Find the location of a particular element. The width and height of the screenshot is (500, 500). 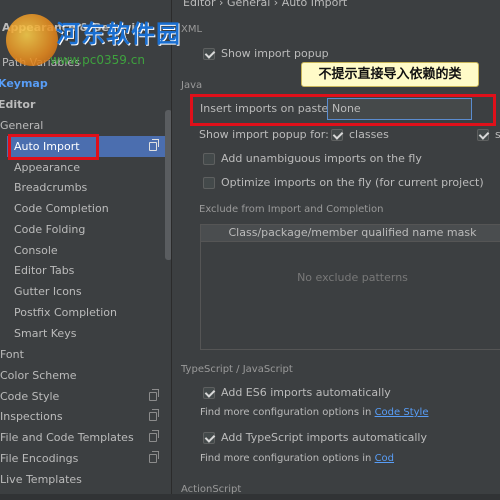

sidebar-item-label: Inspections is located at coordinates (31, 416).